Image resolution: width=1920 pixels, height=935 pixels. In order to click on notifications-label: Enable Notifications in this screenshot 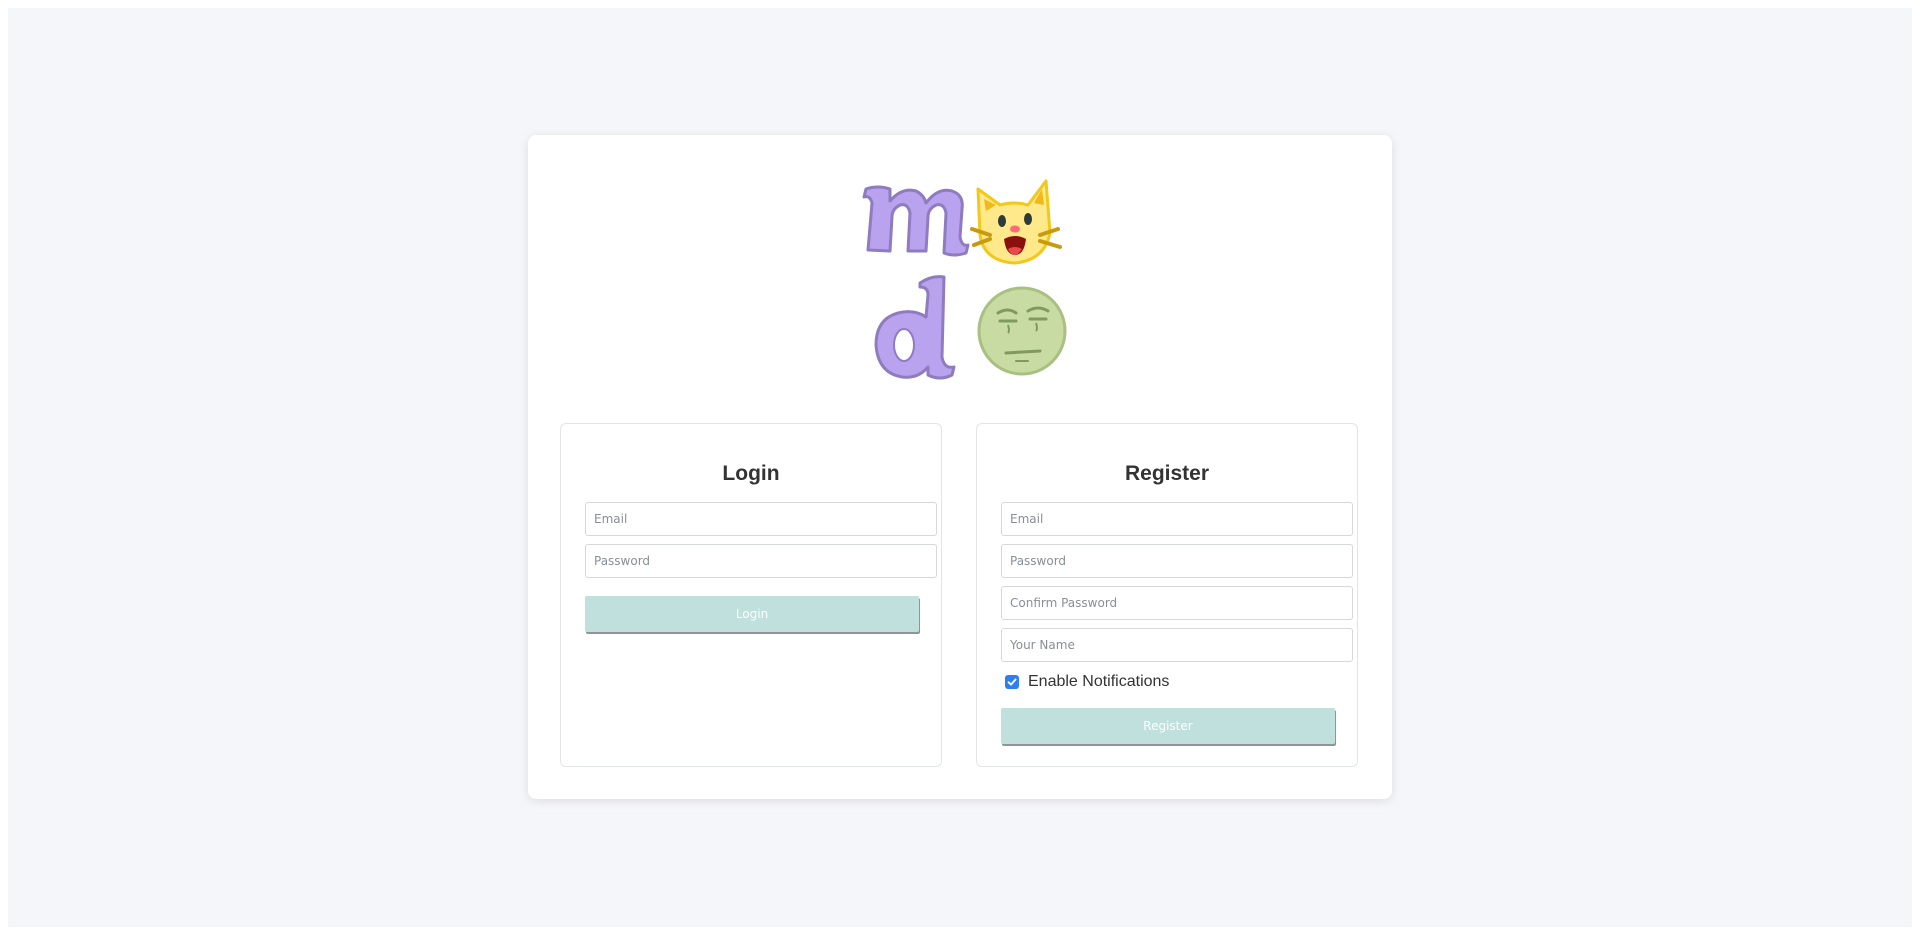, I will do `click(1099, 681)`.